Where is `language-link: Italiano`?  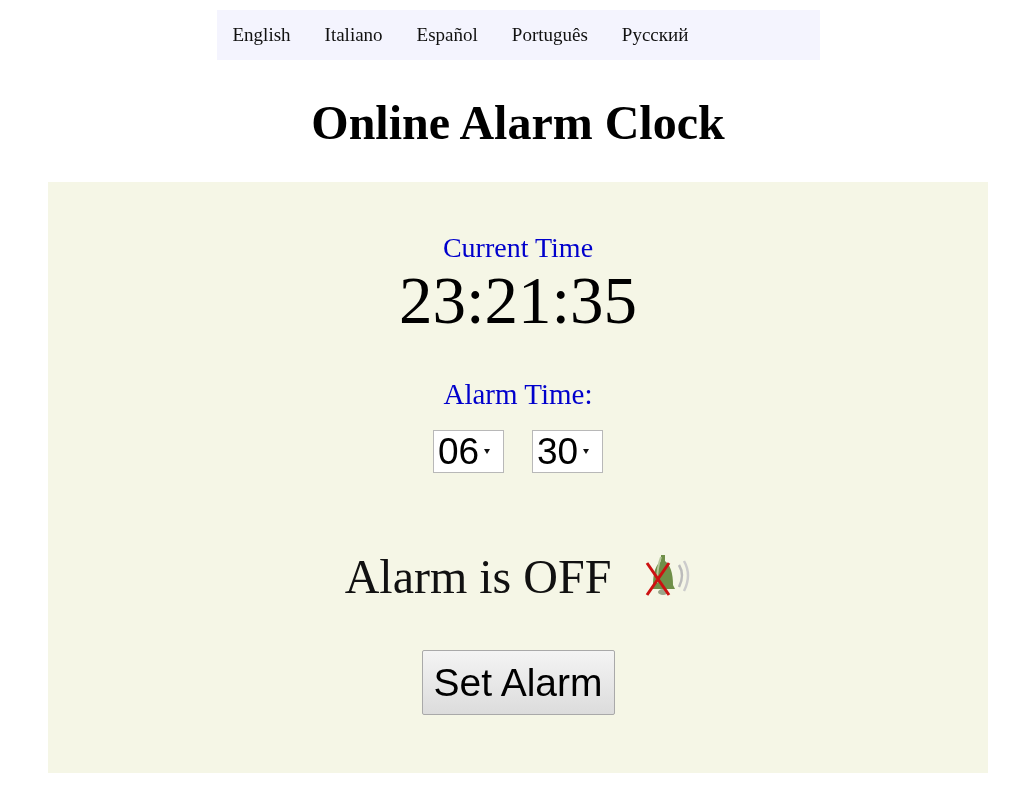
language-link: Italiano is located at coordinates (353, 35).